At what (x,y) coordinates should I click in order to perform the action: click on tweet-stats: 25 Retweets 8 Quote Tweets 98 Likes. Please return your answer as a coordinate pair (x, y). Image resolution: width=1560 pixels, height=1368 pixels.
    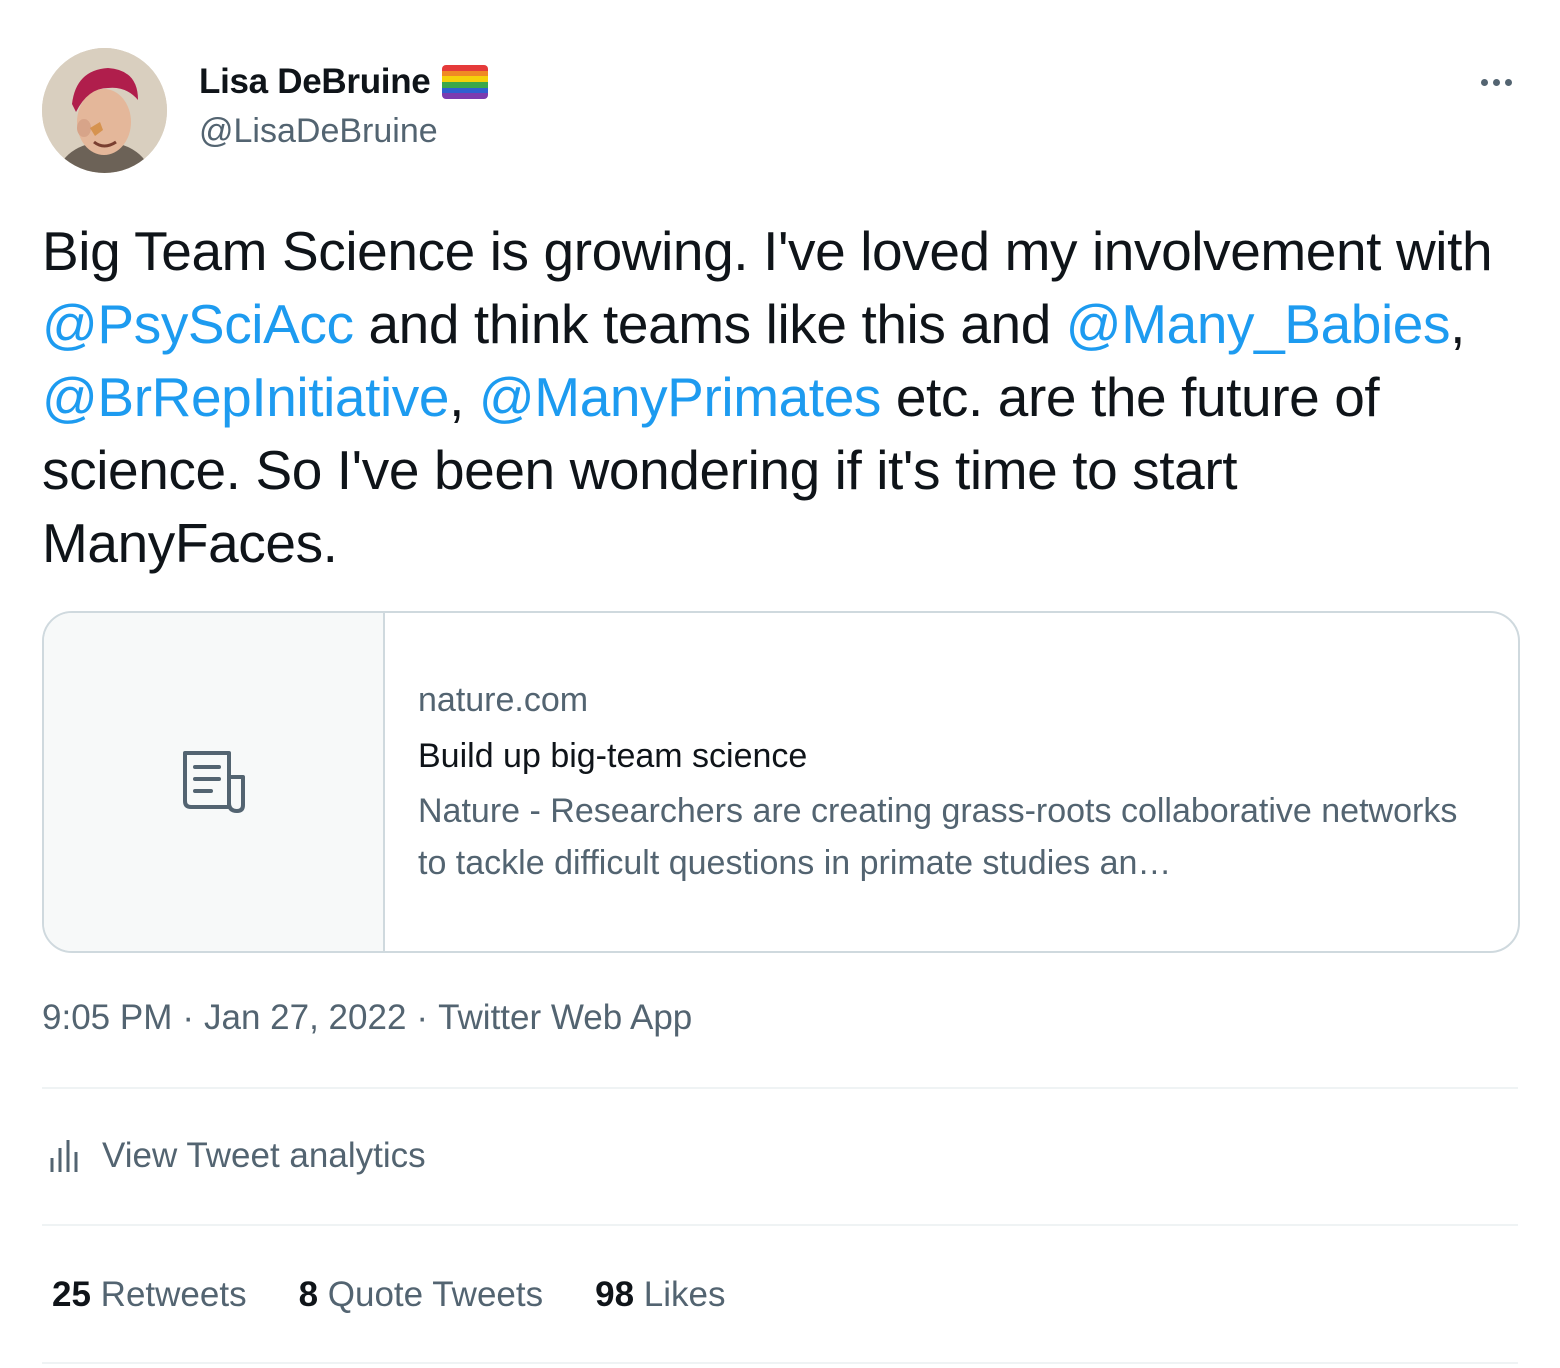
    Looking at the image, I should click on (389, 1295).